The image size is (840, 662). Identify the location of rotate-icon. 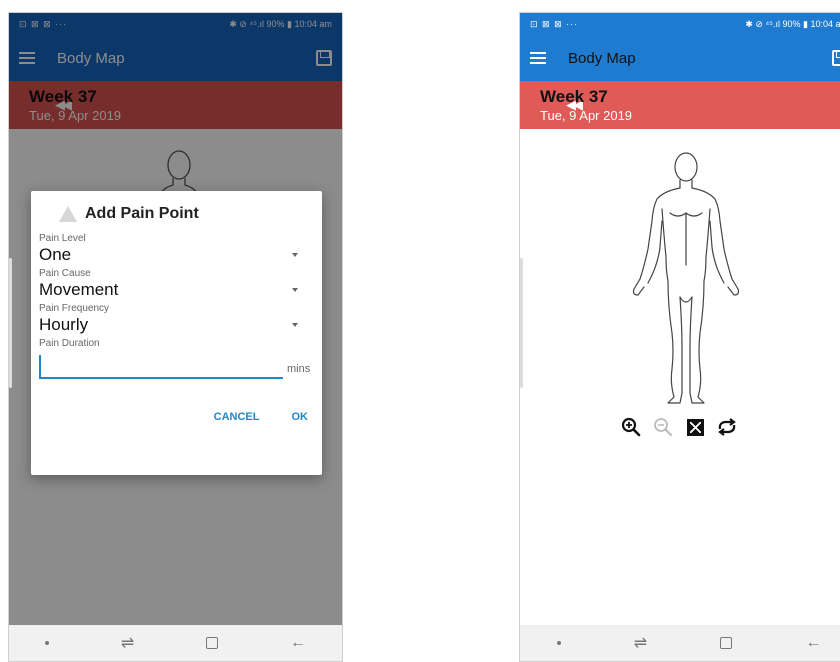
(727, 427).